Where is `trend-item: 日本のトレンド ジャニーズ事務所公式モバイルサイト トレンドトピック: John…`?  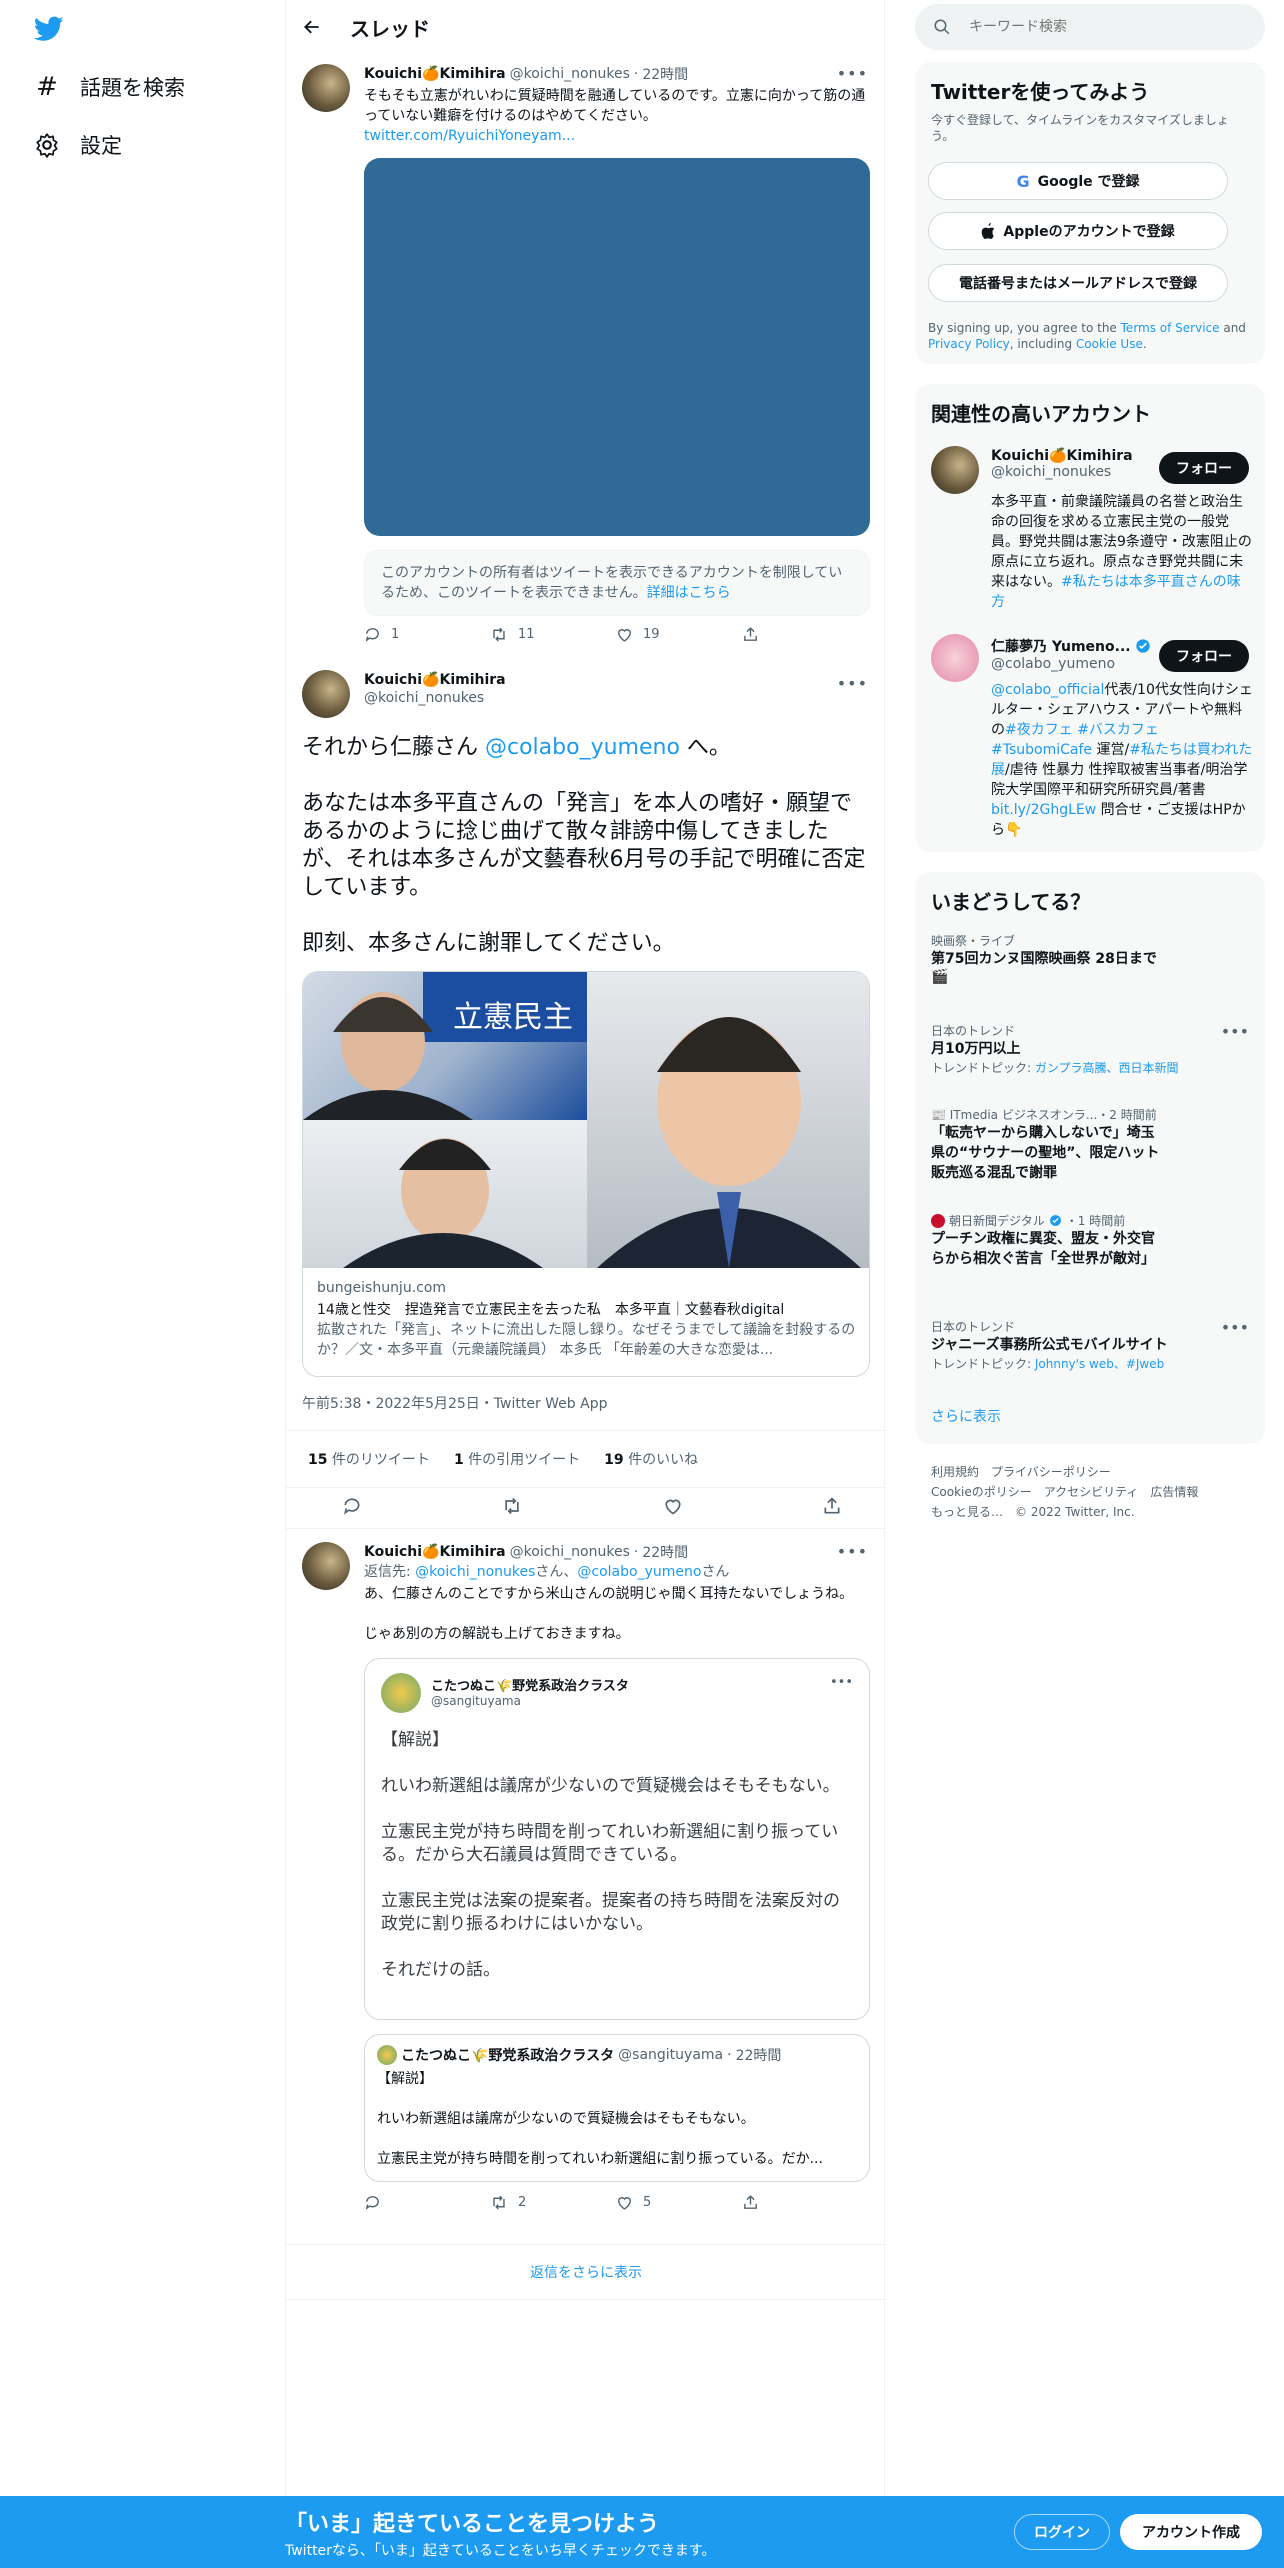
trend-item: 日本のトレンド ジャニーズ事務所公式モバイルサイト トレンドトピック: John… is located at coordinates (1090, 1345).